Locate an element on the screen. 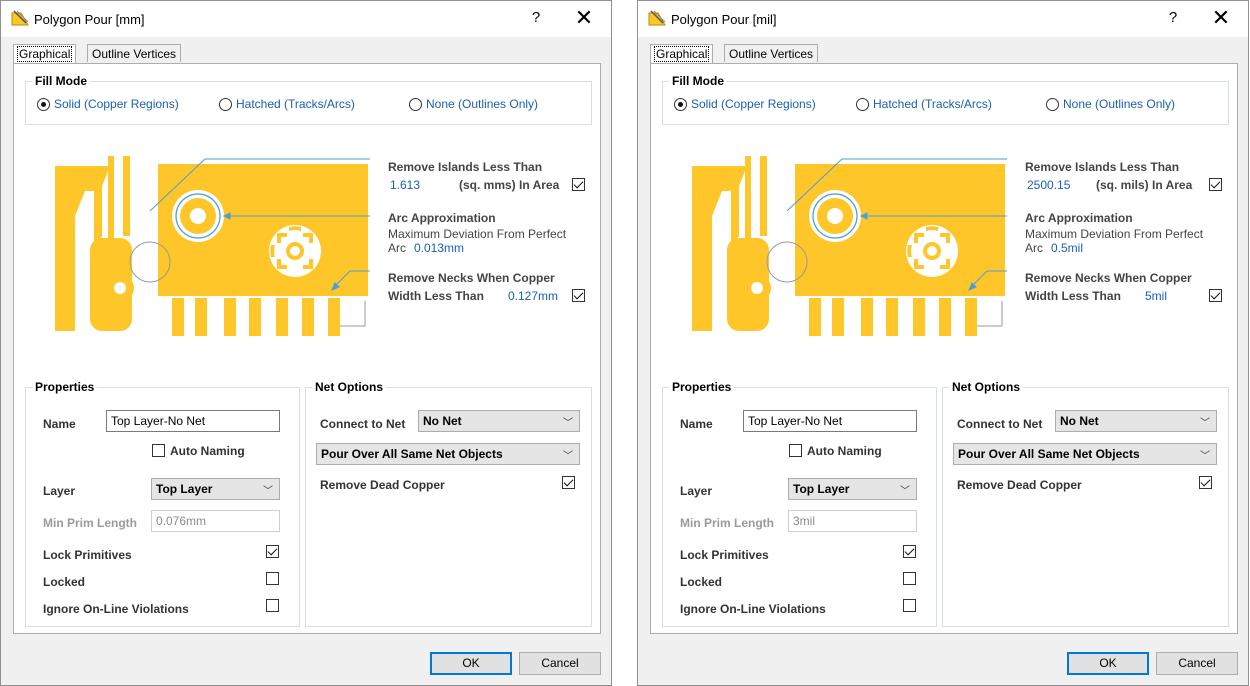 This screenshot has height=686, width=1250. min-prim-length-label: Min Prim Length is located at coordinates (90, 523).